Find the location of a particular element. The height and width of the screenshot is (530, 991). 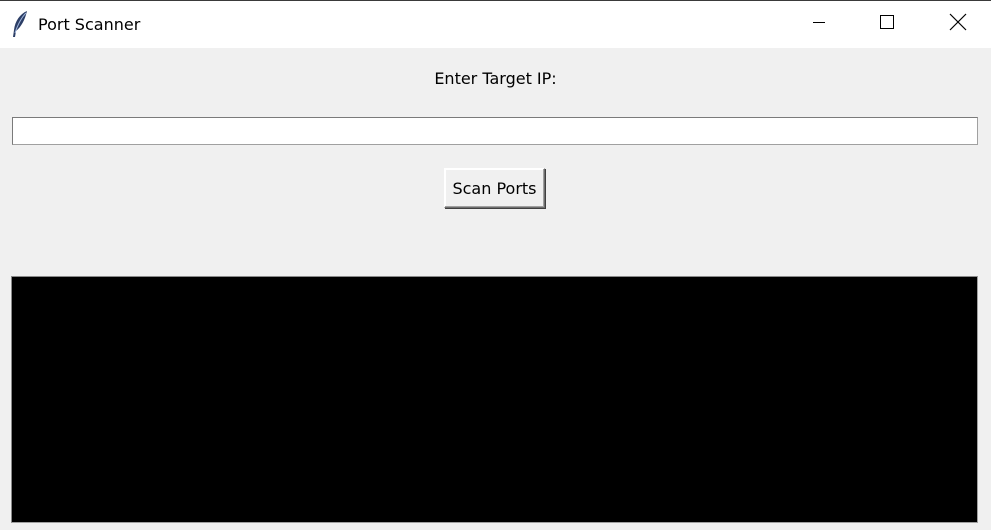

feather-icon is located at coordinates (20, 24).